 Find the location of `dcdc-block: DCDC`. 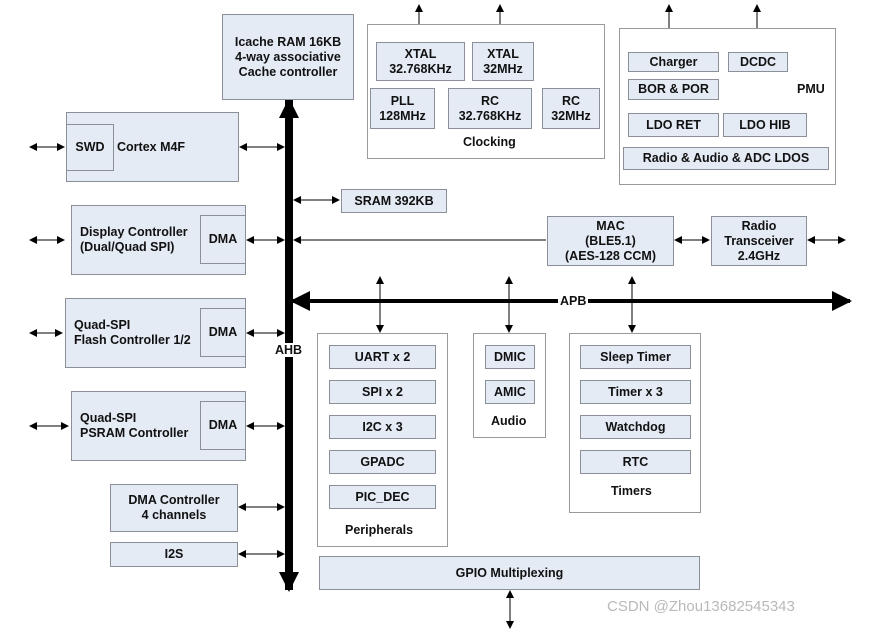

dcdc-block: DCDC is located at coordinates (758, 62).